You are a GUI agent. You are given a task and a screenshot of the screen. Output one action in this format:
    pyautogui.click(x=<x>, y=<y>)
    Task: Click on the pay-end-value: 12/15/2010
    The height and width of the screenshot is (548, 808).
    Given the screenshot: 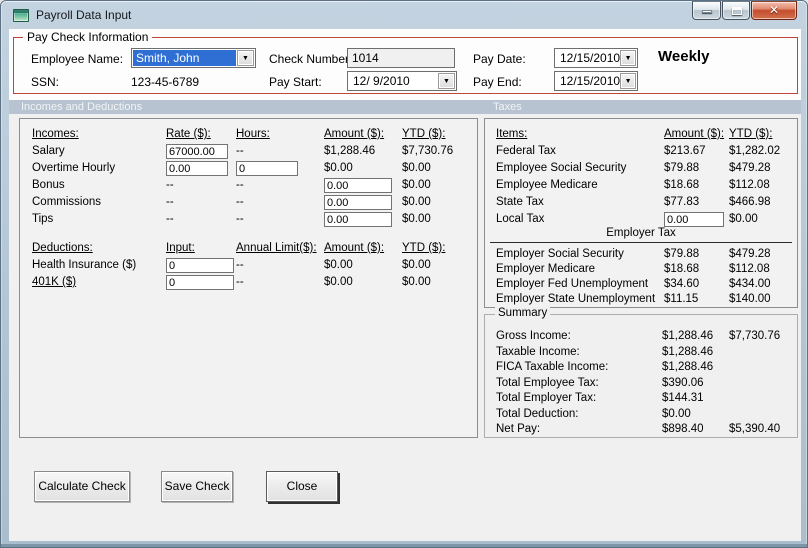 What is the action you would take?
    pyautogui.click(x=590, y=81)
    